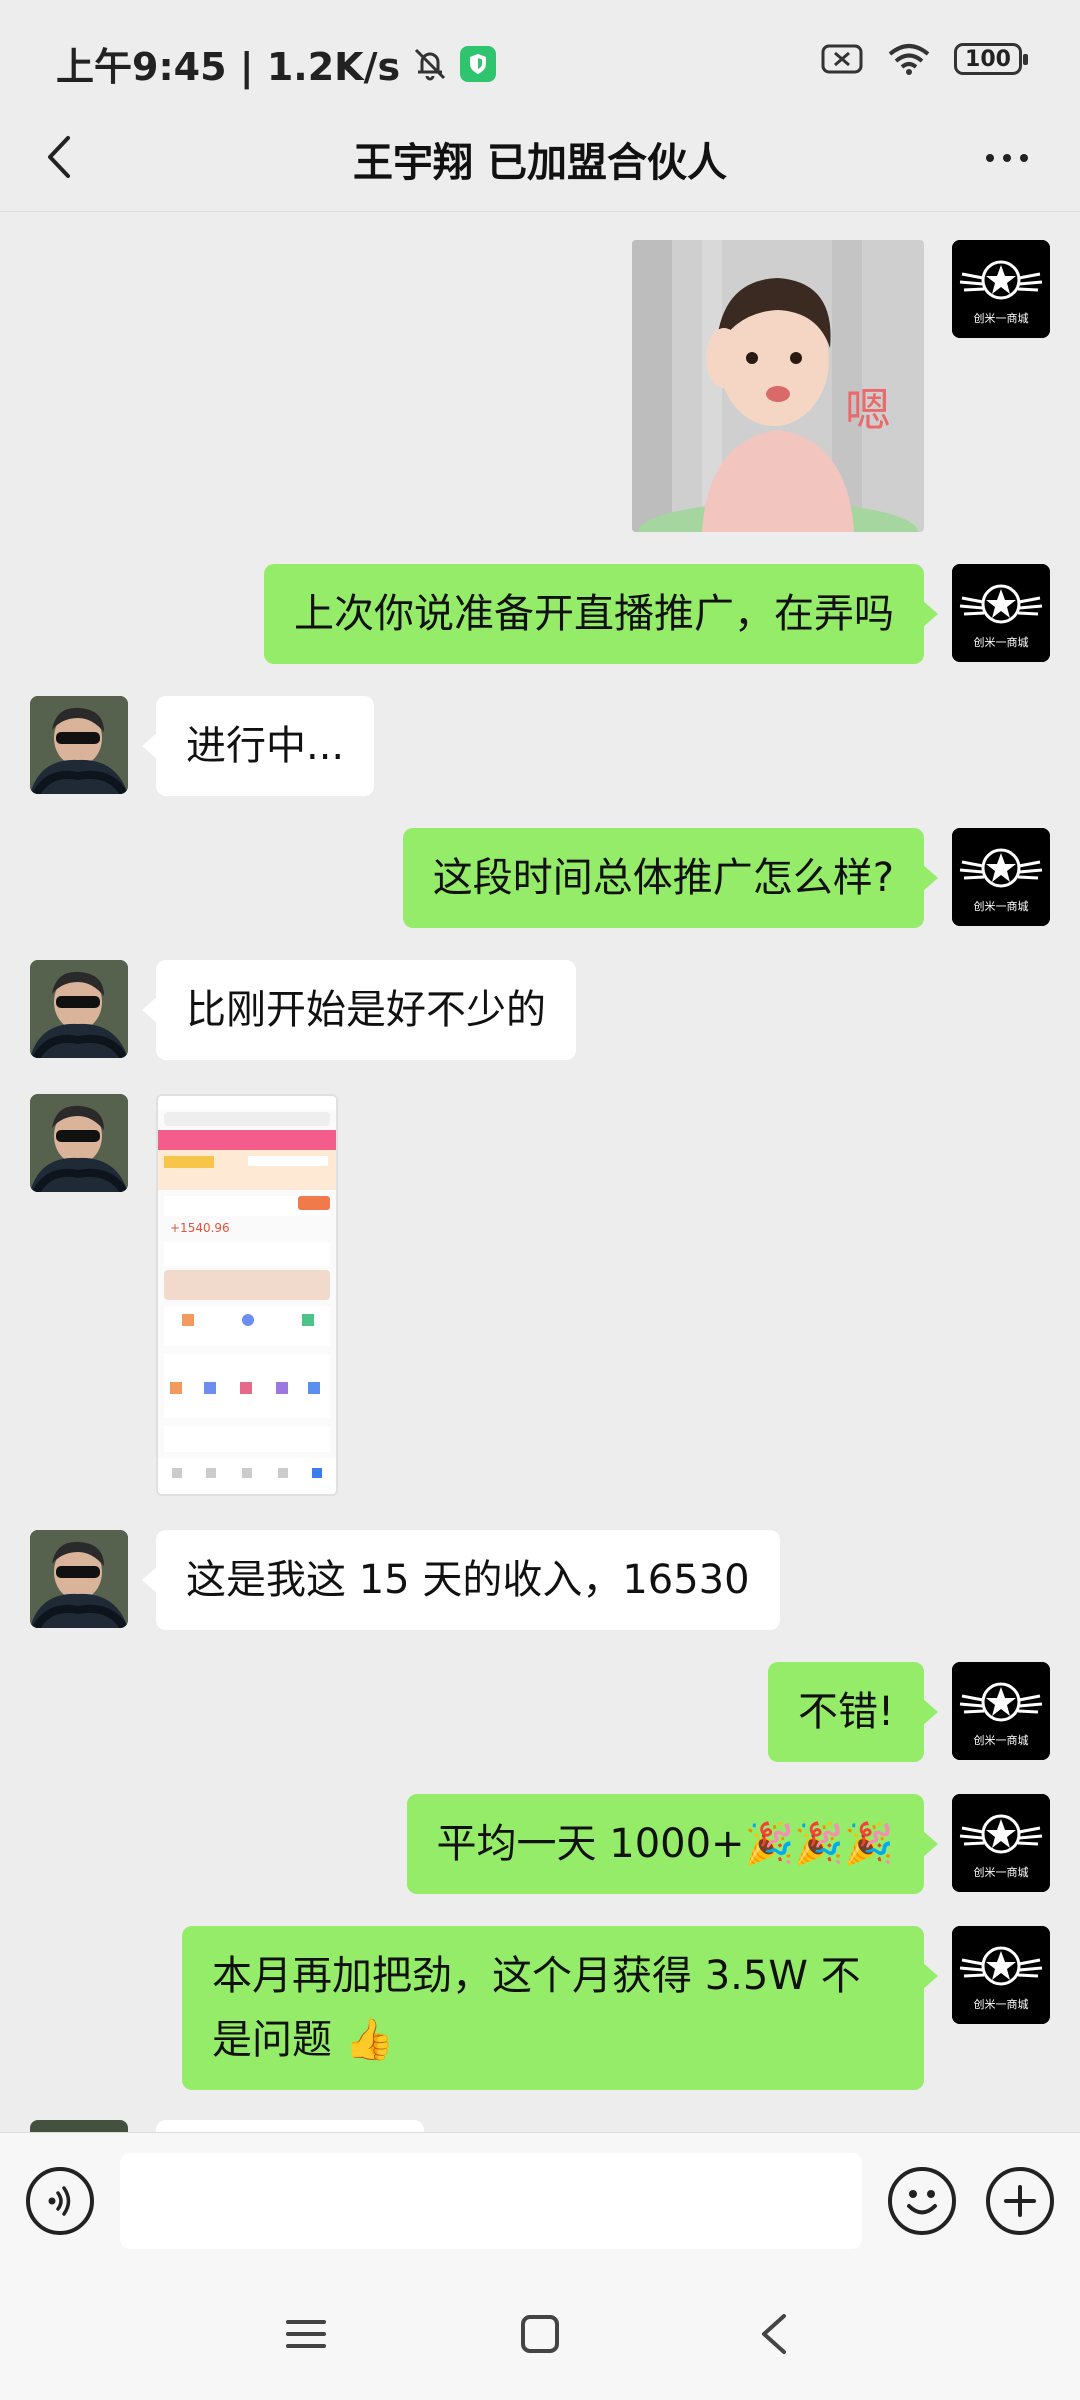  I want to click on voice-input-button, so click(60, 2201).